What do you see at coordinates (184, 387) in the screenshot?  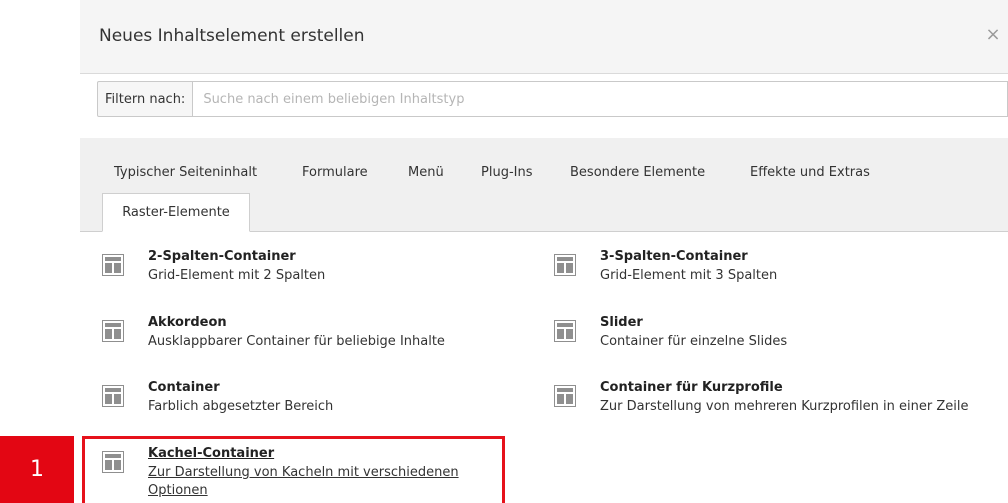 I see `content-element-title: Container` at bounding box center [184, 387].